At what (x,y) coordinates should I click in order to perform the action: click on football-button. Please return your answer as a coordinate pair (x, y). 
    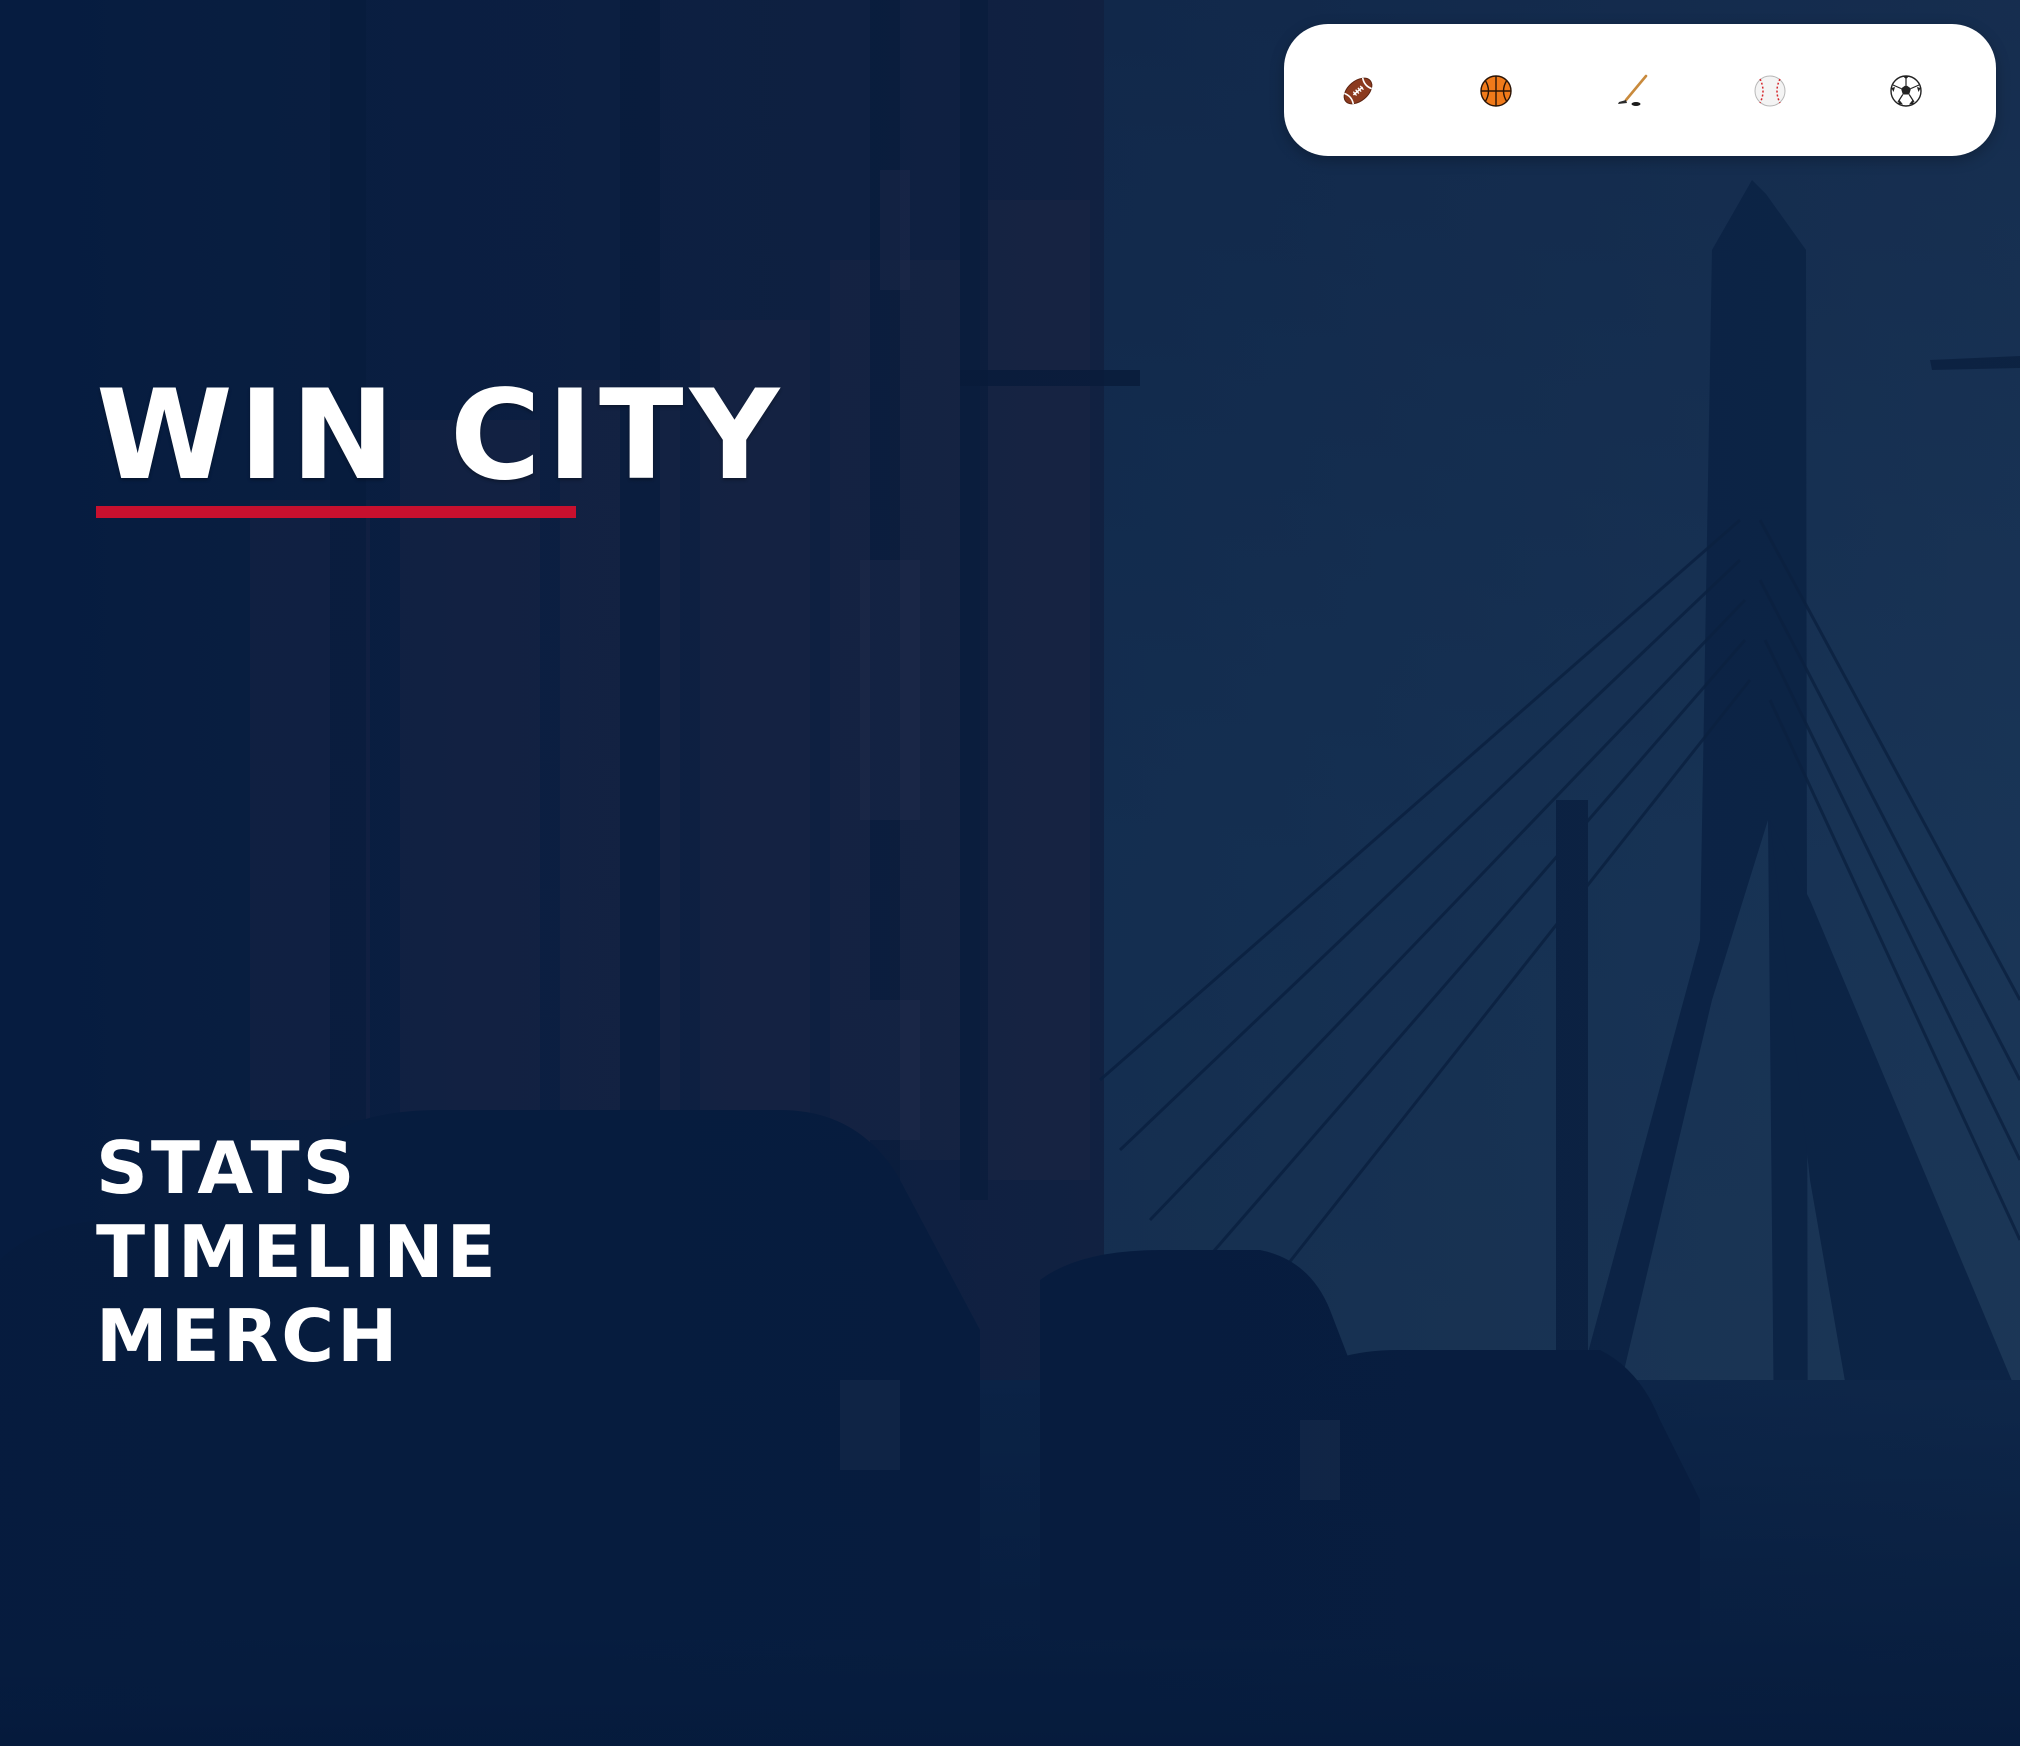
    Looking at the image, I should click on (1358, 91).